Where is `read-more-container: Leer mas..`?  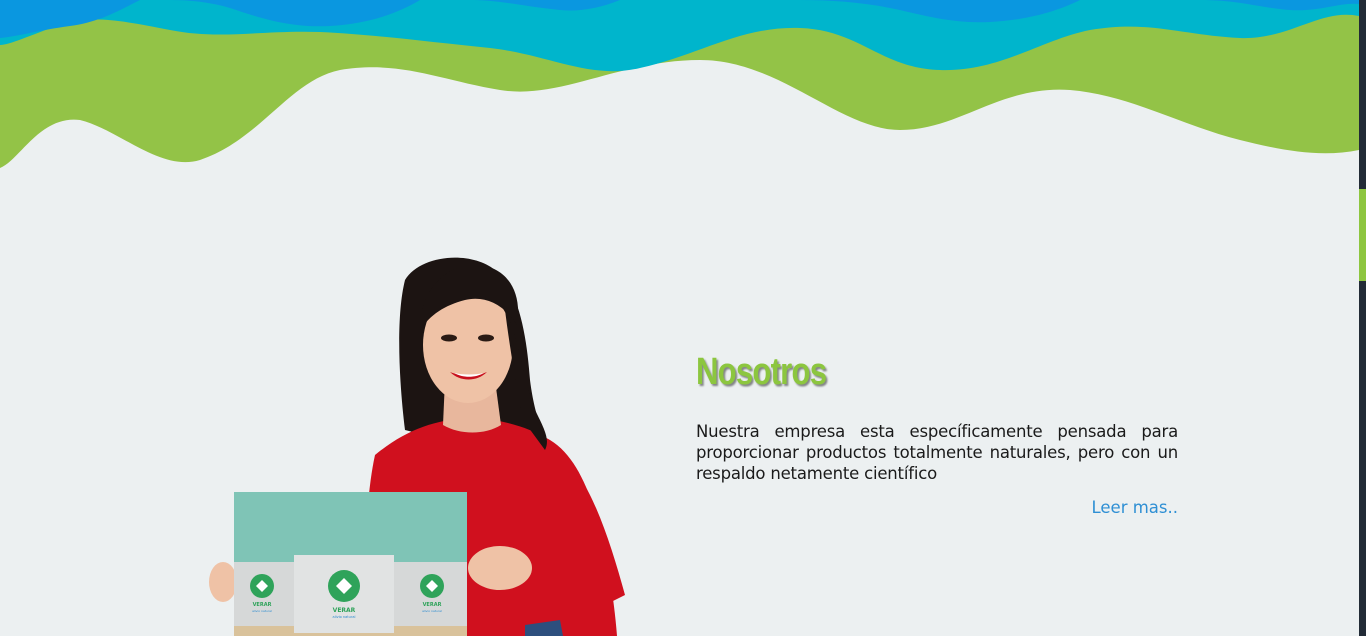 read-more-container: Leer mas.. is located at coordinates (937, 507).